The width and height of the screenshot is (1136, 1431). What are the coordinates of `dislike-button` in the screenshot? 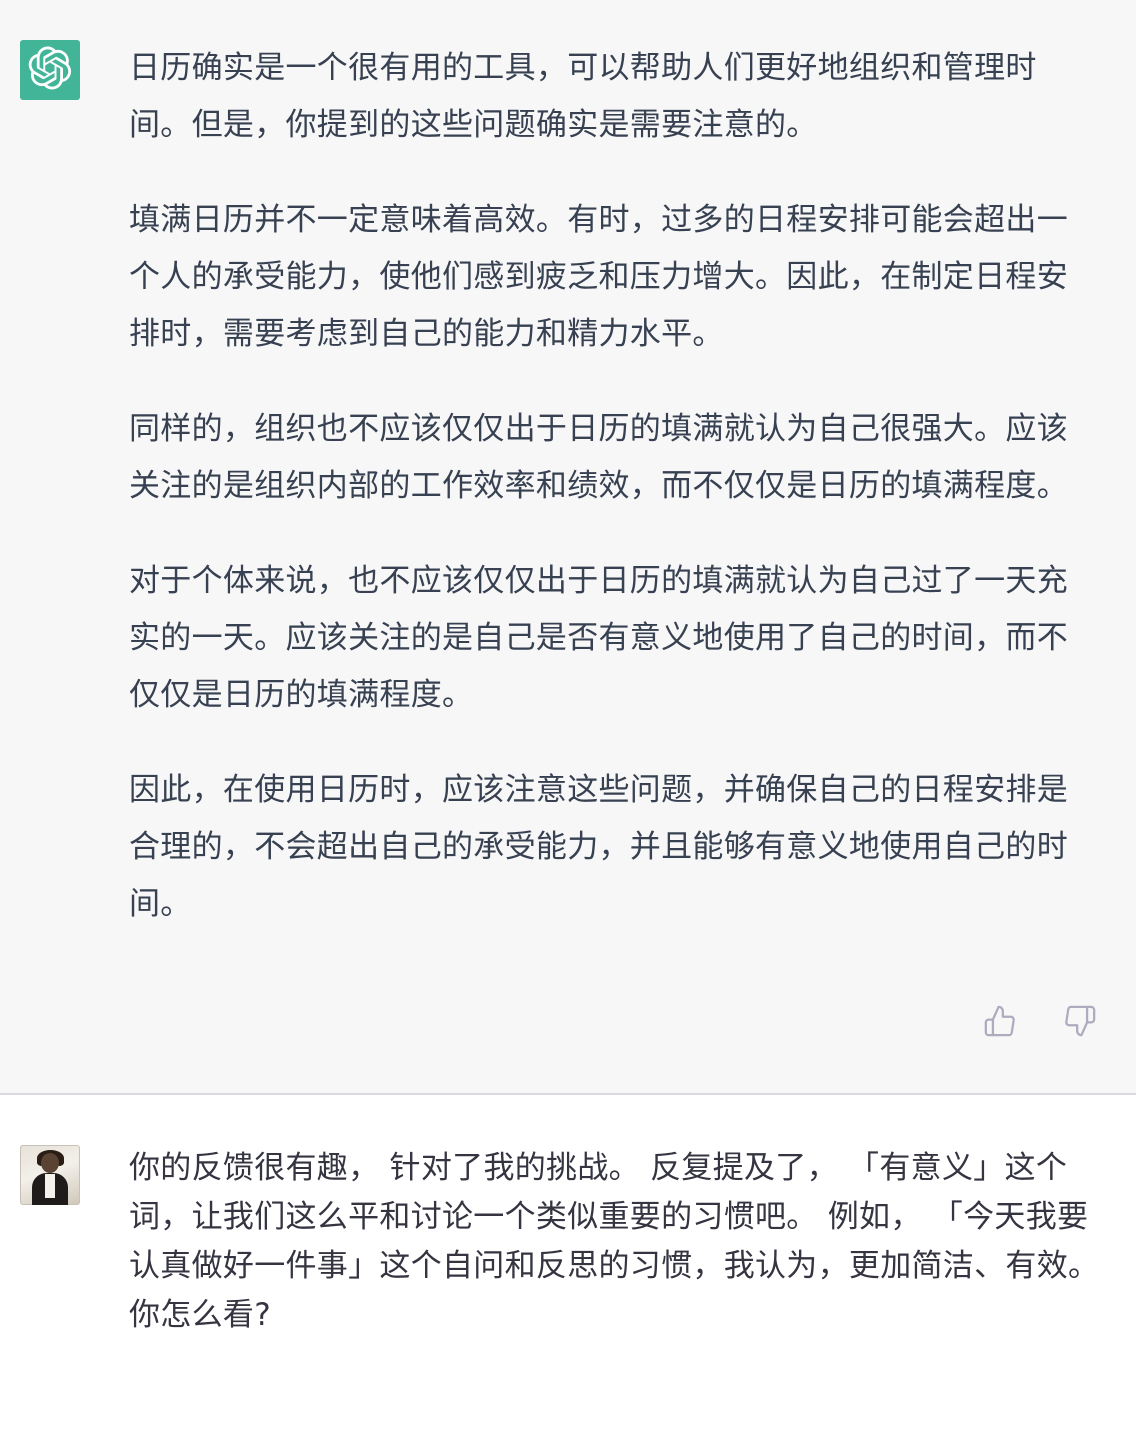 It's located at (1080, 1023).